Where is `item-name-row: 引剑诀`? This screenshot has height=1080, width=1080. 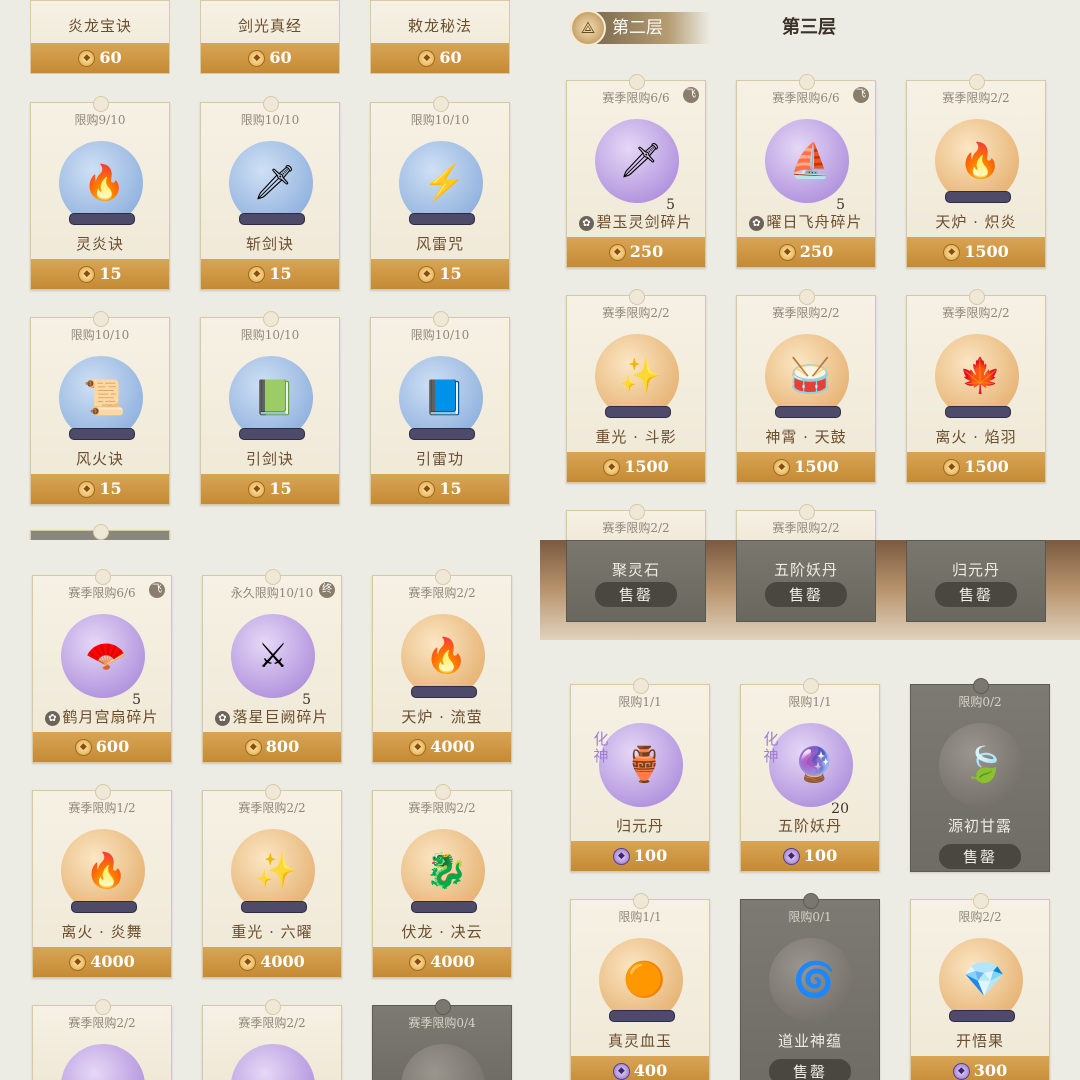
item-name-row: 引剑诀 is located at coordinates (270, 458).